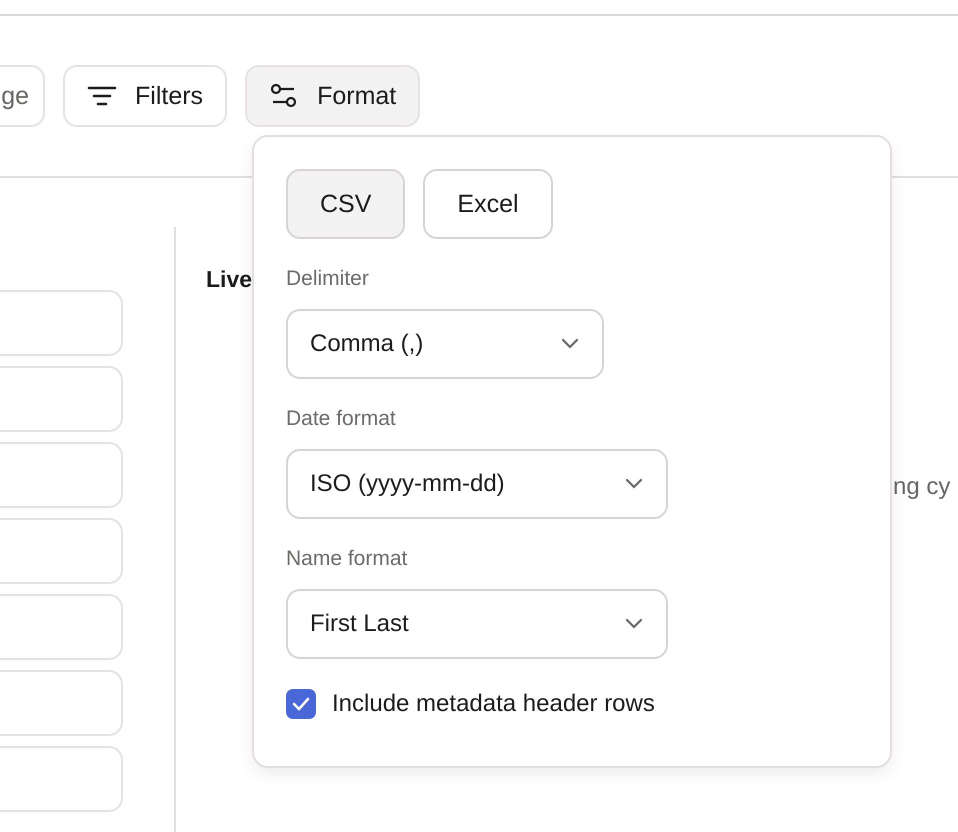 The image size is (958, 832). What do you see at coordinates (493, 704) in the screenshot?
I see `checkbox-label: Include metadata header rows` at bounding box center [493, 704].